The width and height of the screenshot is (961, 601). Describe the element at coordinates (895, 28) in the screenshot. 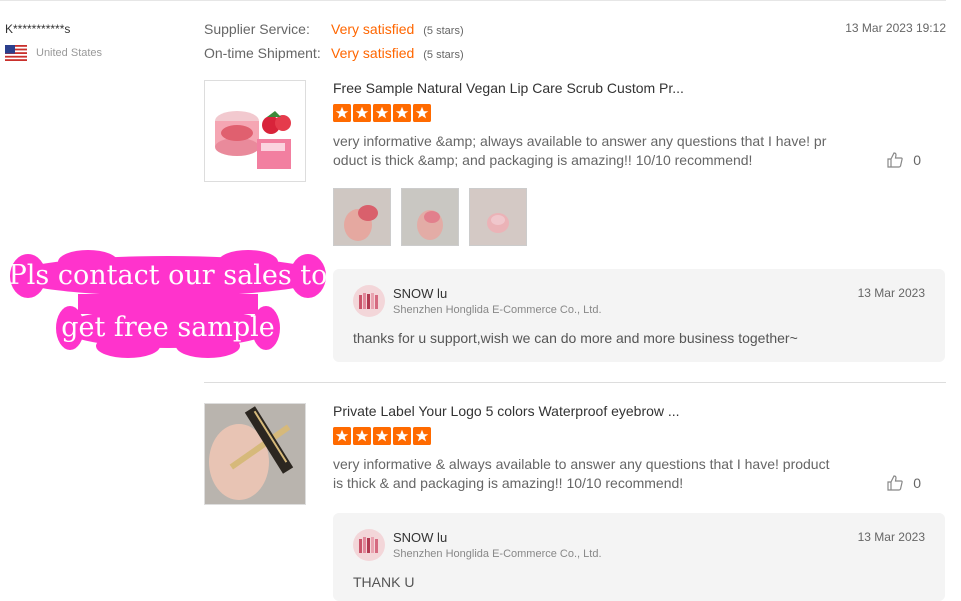

I see `review-timestamp: 13 Mar 2023 19:12` at that location.